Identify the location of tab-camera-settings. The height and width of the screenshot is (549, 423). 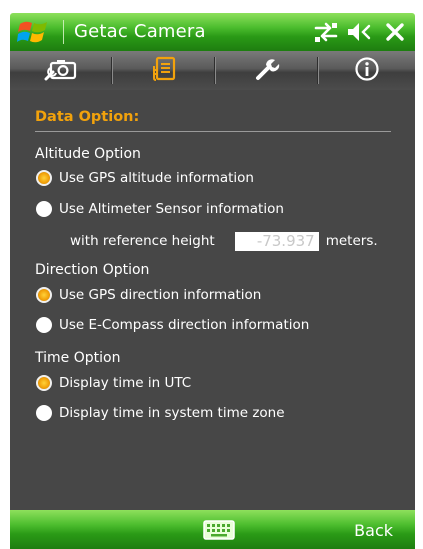
(60, 70).